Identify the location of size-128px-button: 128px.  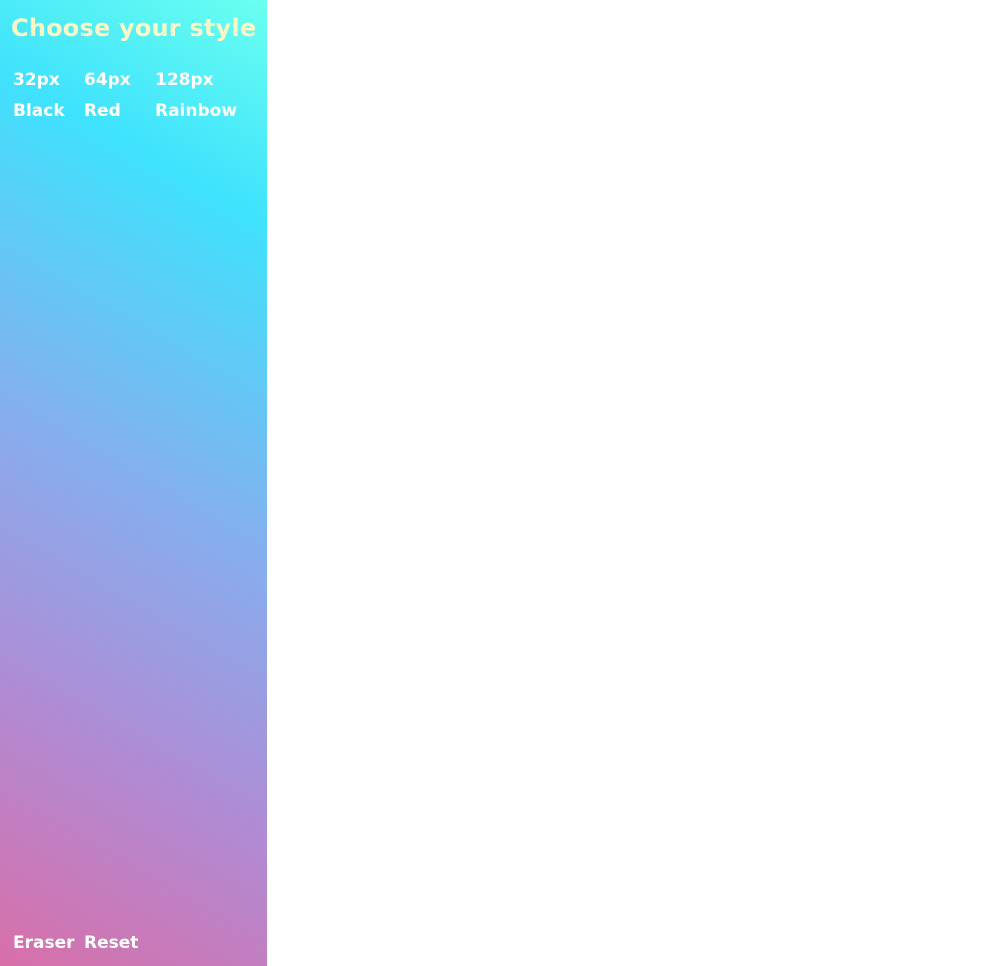
(184, 80).